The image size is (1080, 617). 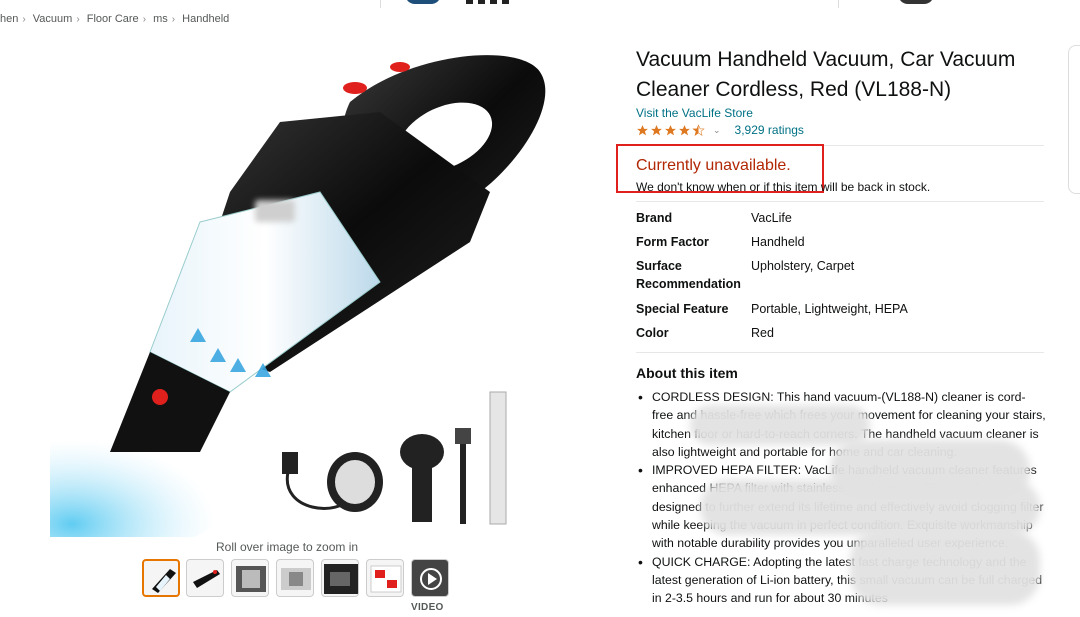 I want to click on play-icon, so click(x=432, y=579).